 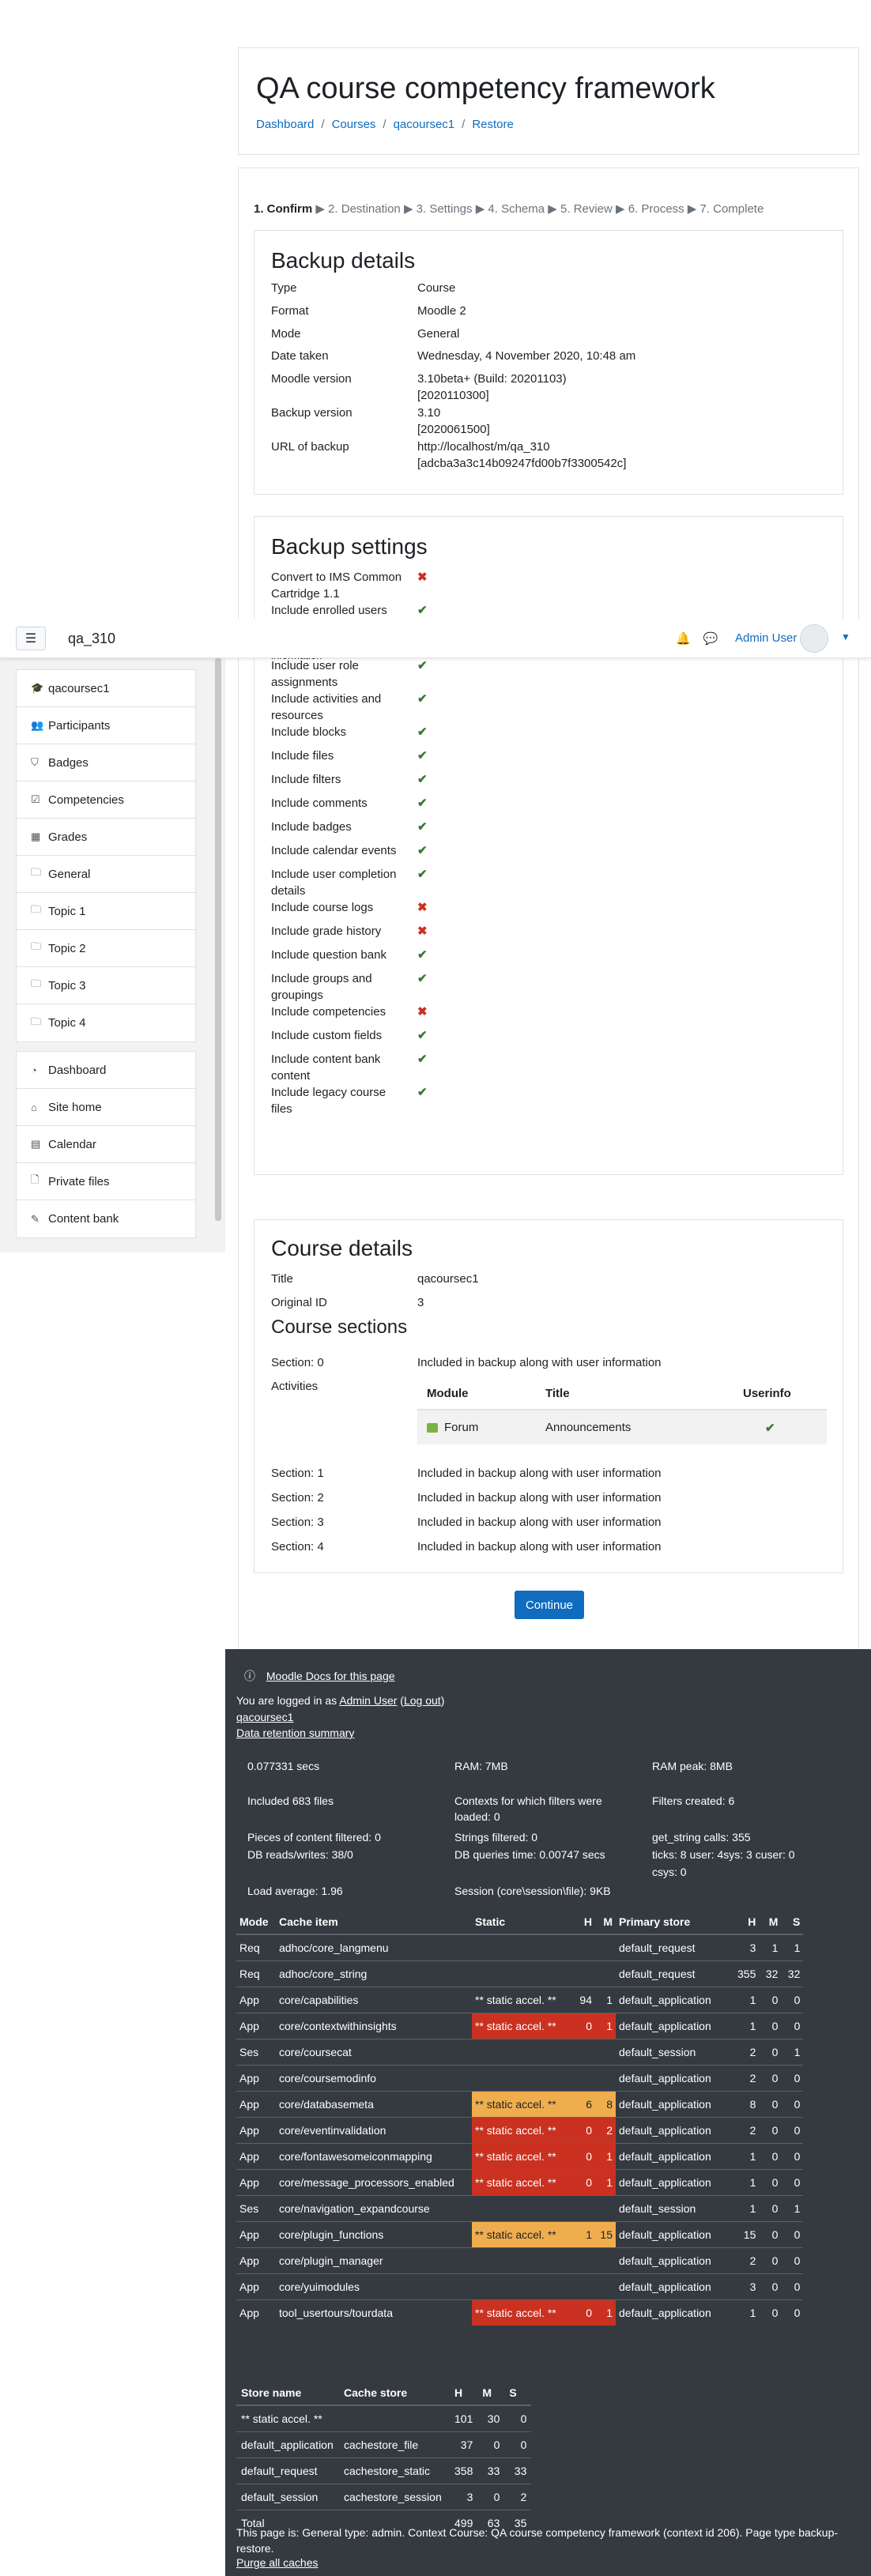 What do you see at coordinates (634, 1394) in the screenshot?
I see `col-title: Title` at bounding box center [634, 1394].